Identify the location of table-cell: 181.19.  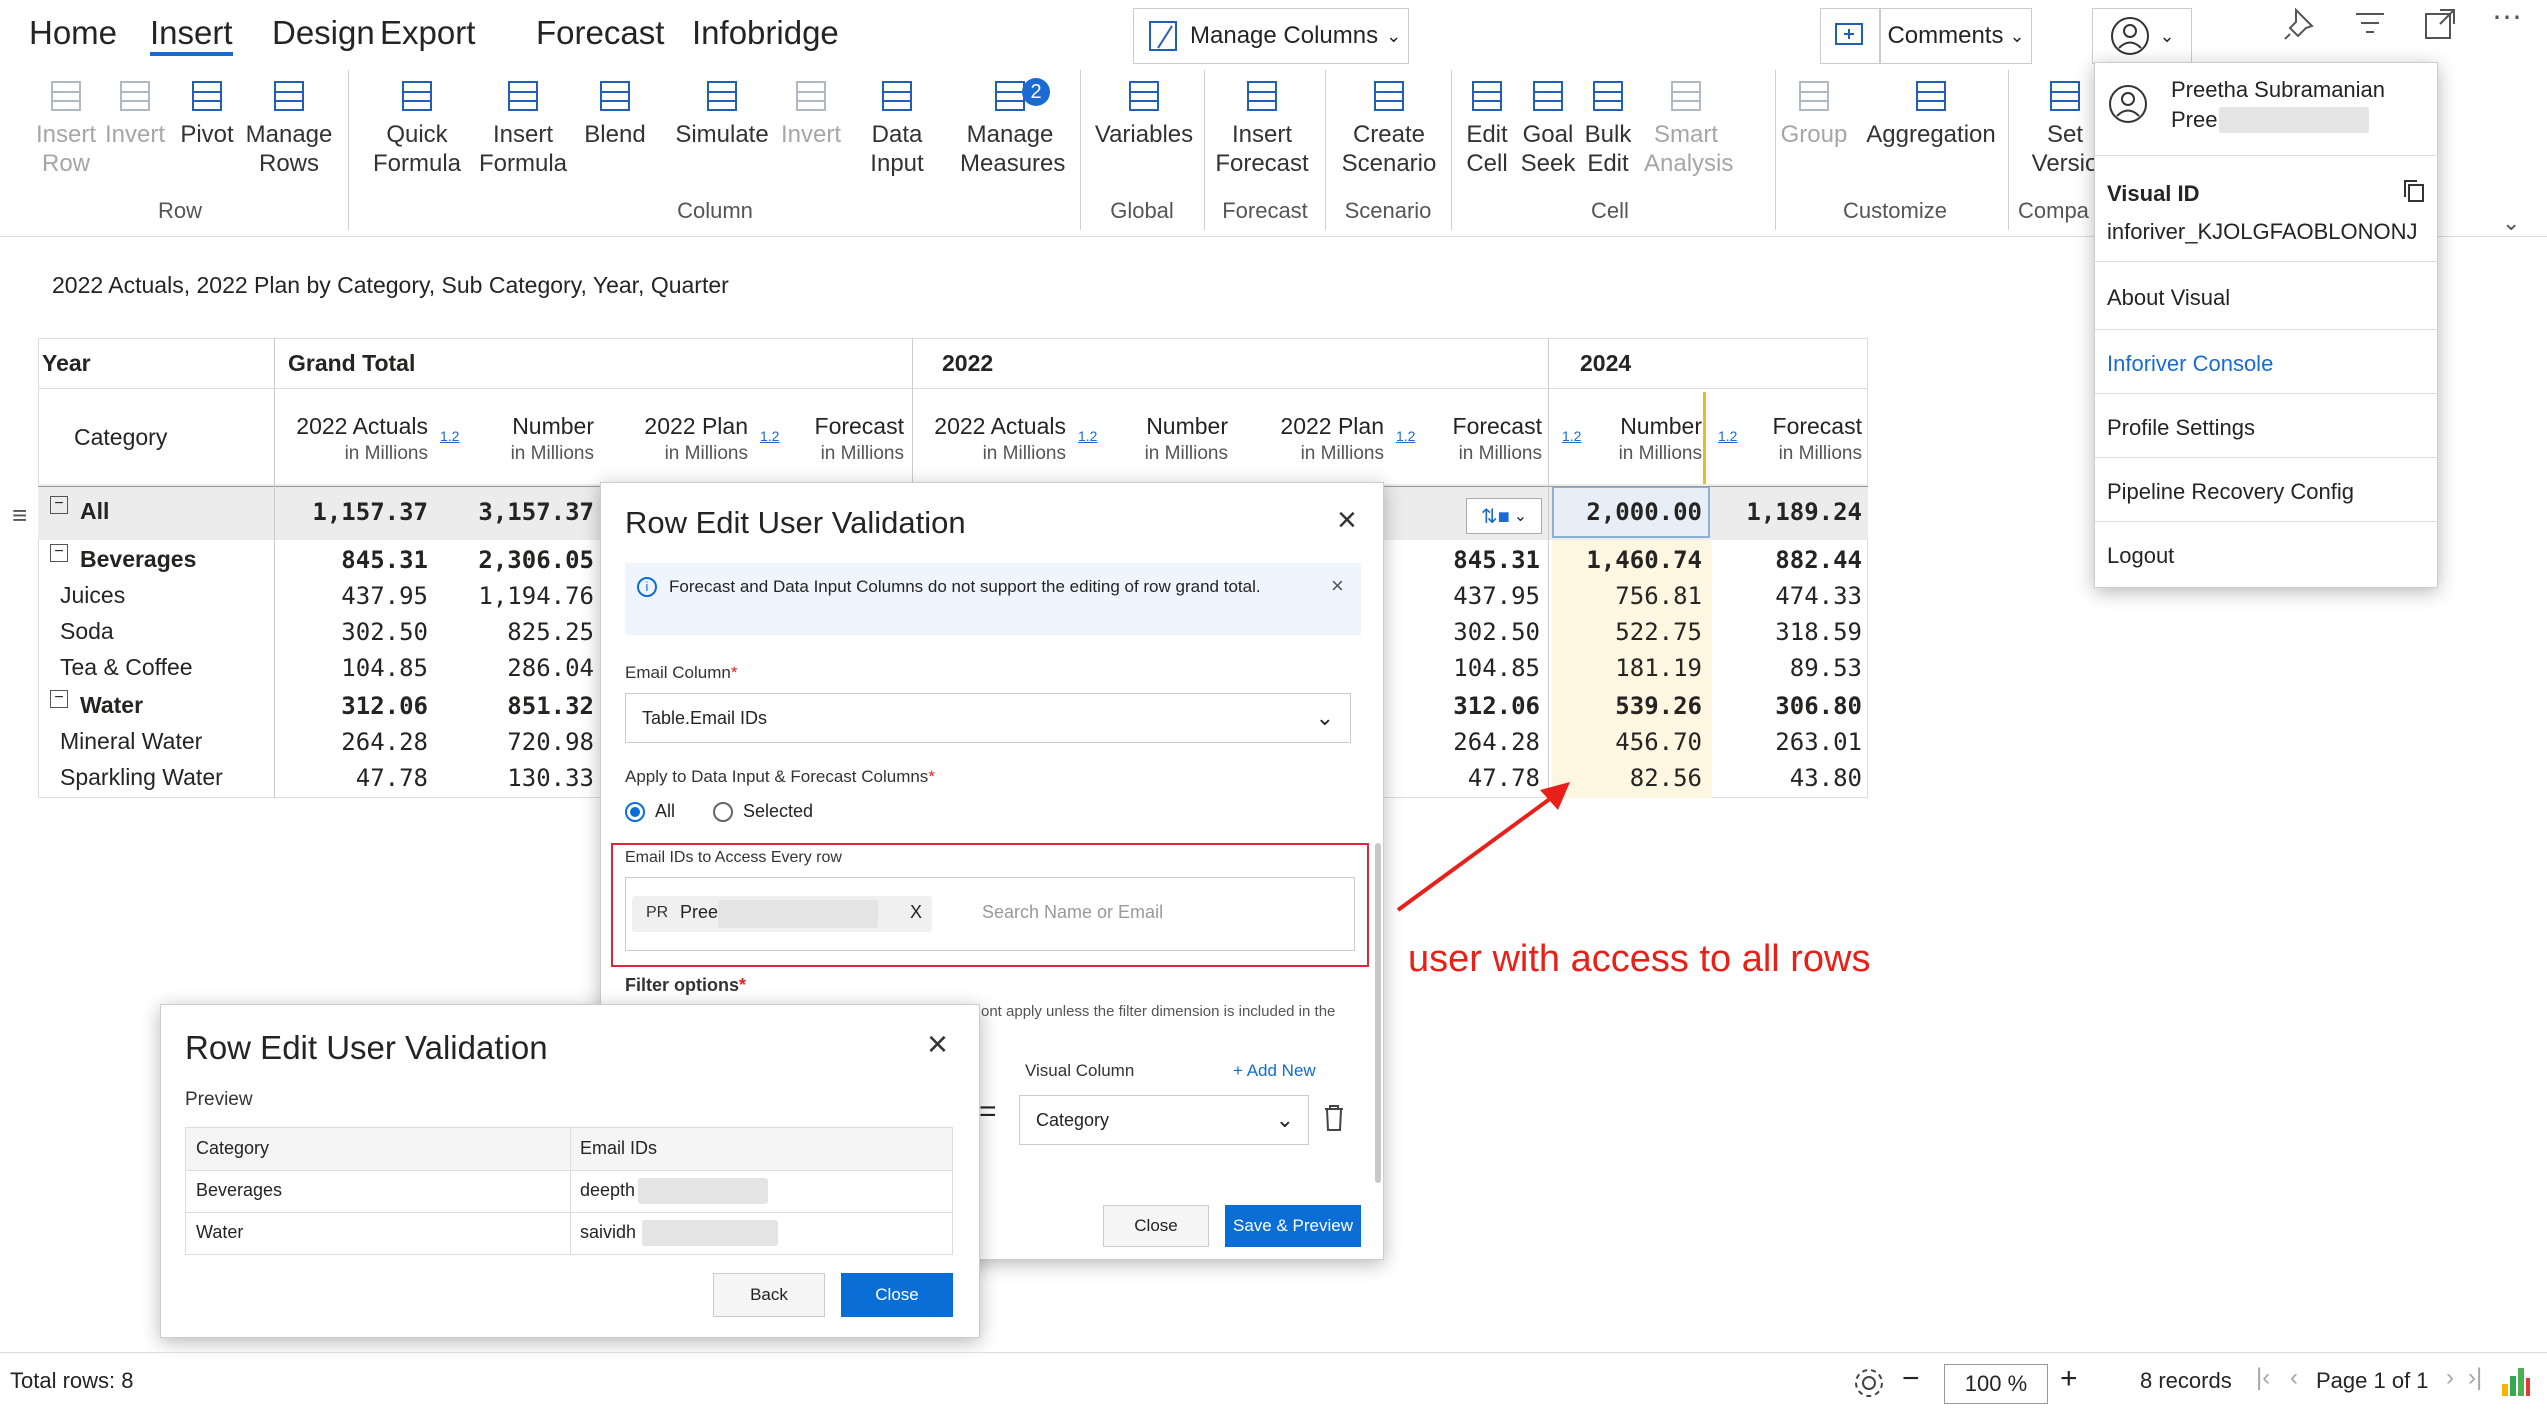
(1658, 668).